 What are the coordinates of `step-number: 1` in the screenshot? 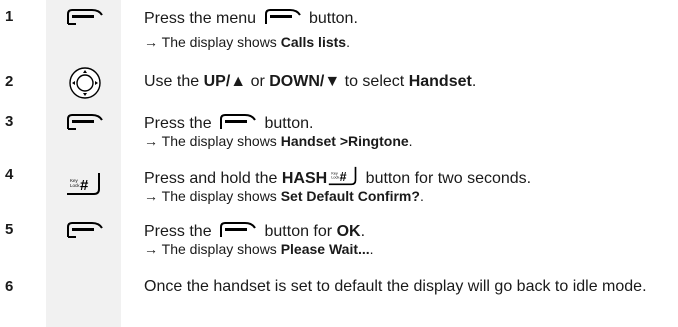 It's located at (9, 16).